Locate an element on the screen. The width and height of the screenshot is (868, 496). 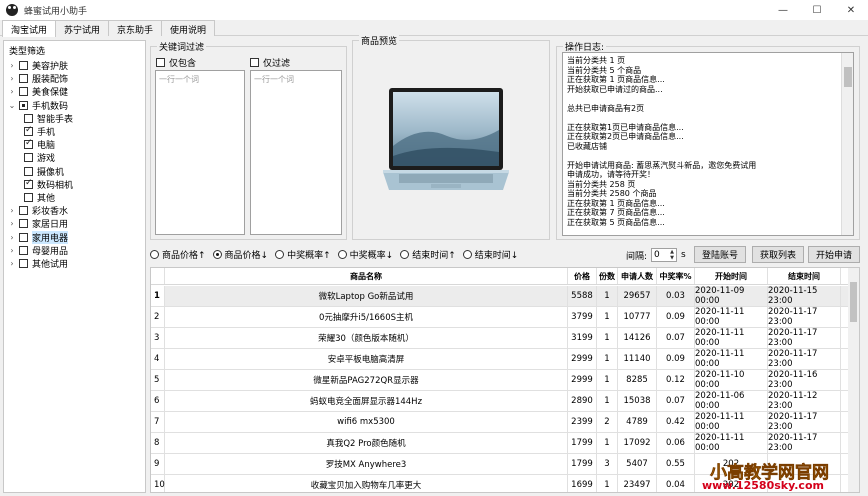
tab-instructions: 使用说明 is located at coordinates (188, 28).